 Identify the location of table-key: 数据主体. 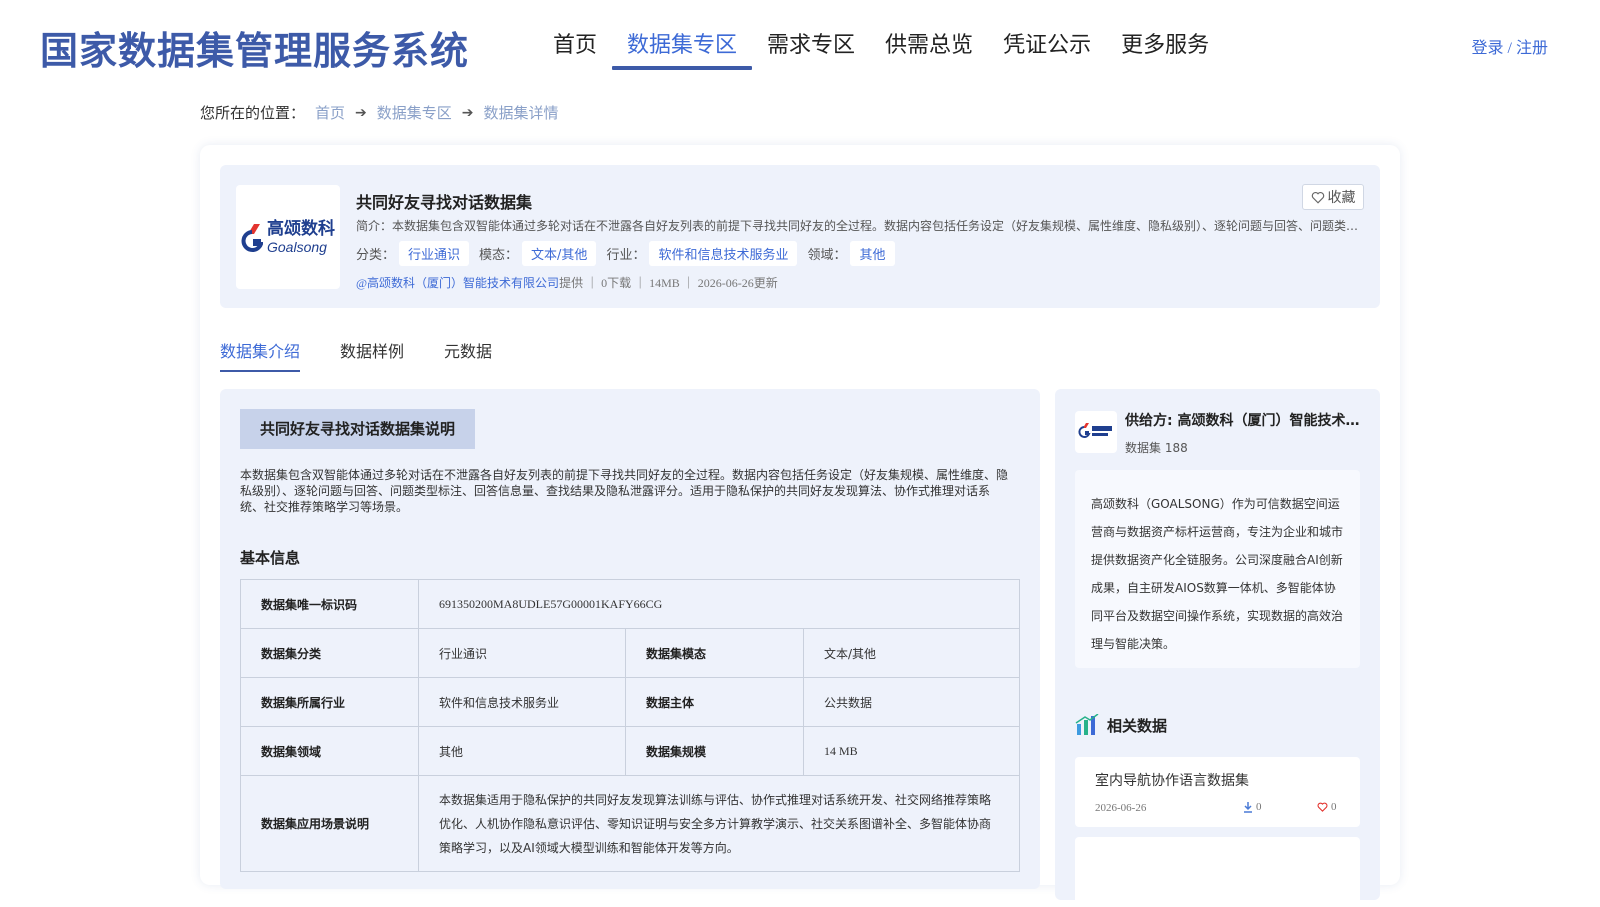
(714, 702).